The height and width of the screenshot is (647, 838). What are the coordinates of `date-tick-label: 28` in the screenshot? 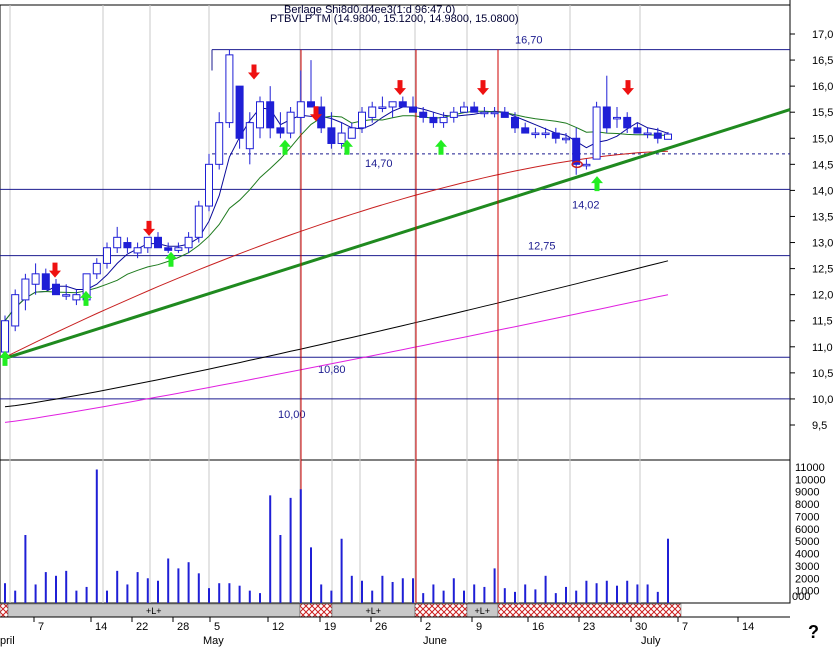 It's located at (183, 627).